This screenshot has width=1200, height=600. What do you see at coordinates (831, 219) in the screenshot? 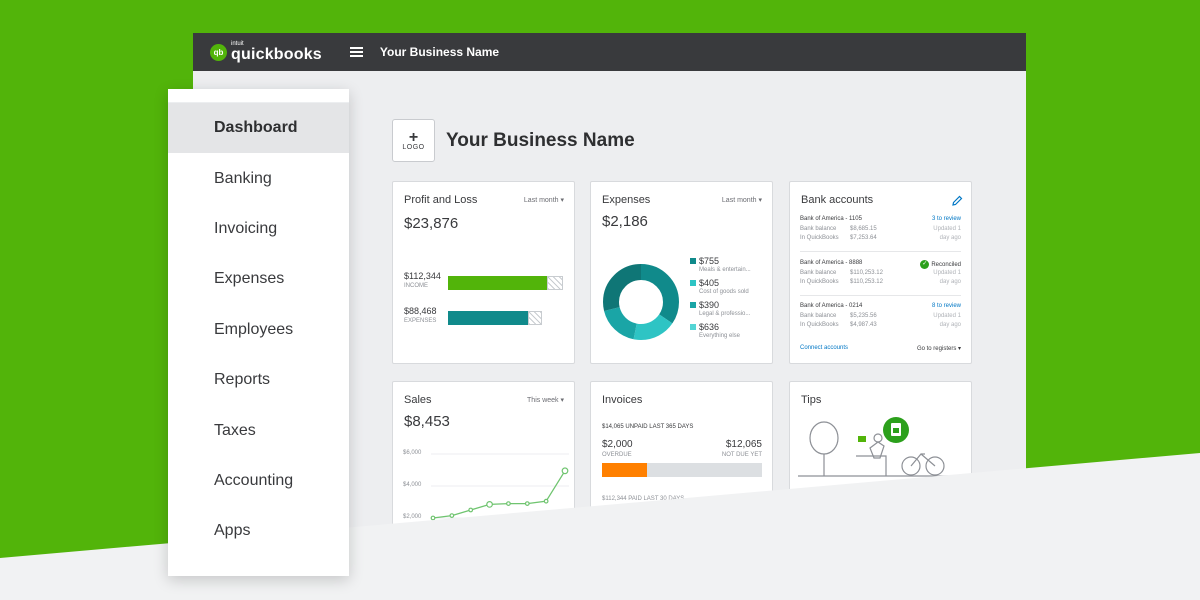
I see `bank-account-name: Bank of America - 1105` at bounding box center [831, 219].